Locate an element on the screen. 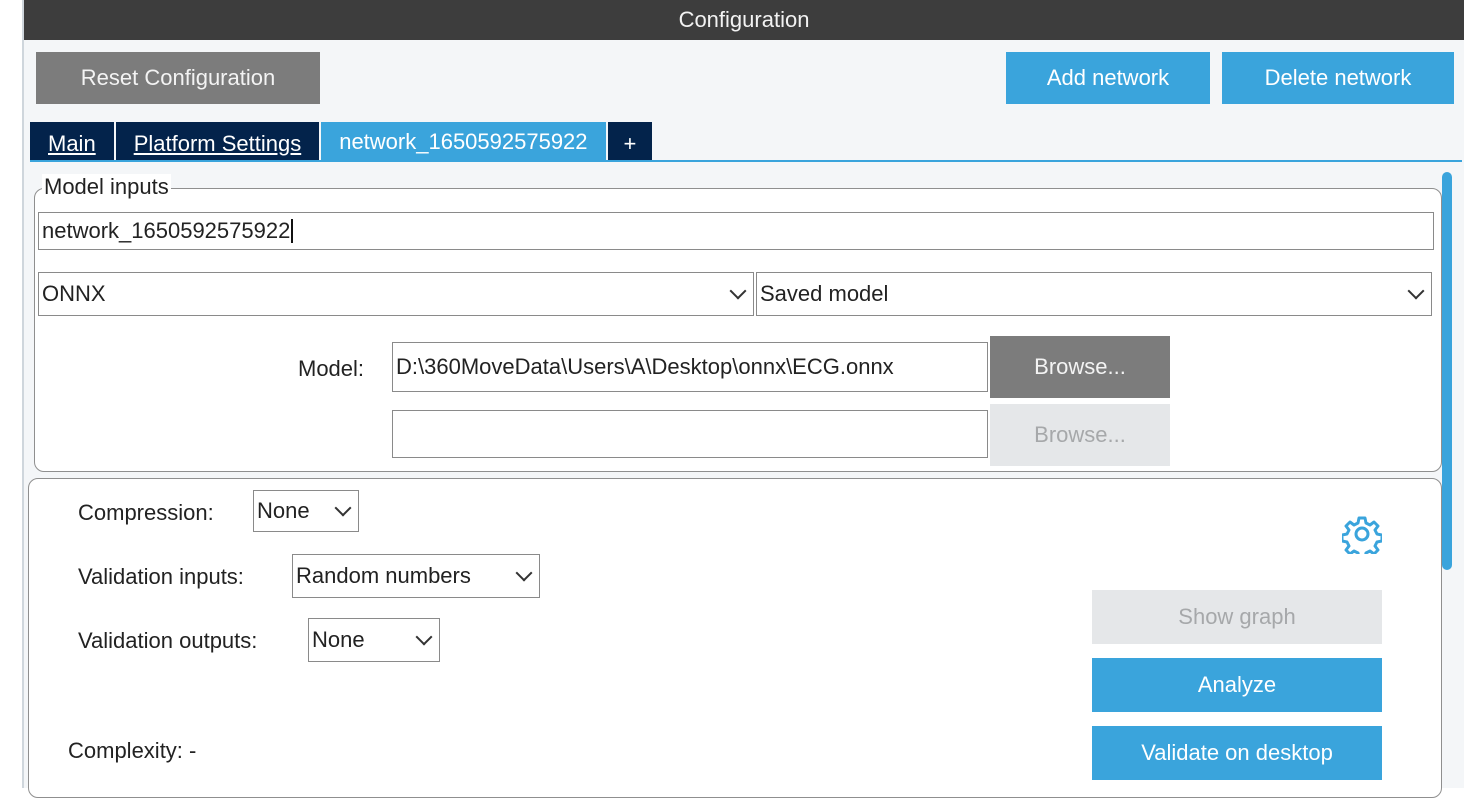 The image size is (1476, 798). vertical-scrollbar is located at coordinates (1447, 371).